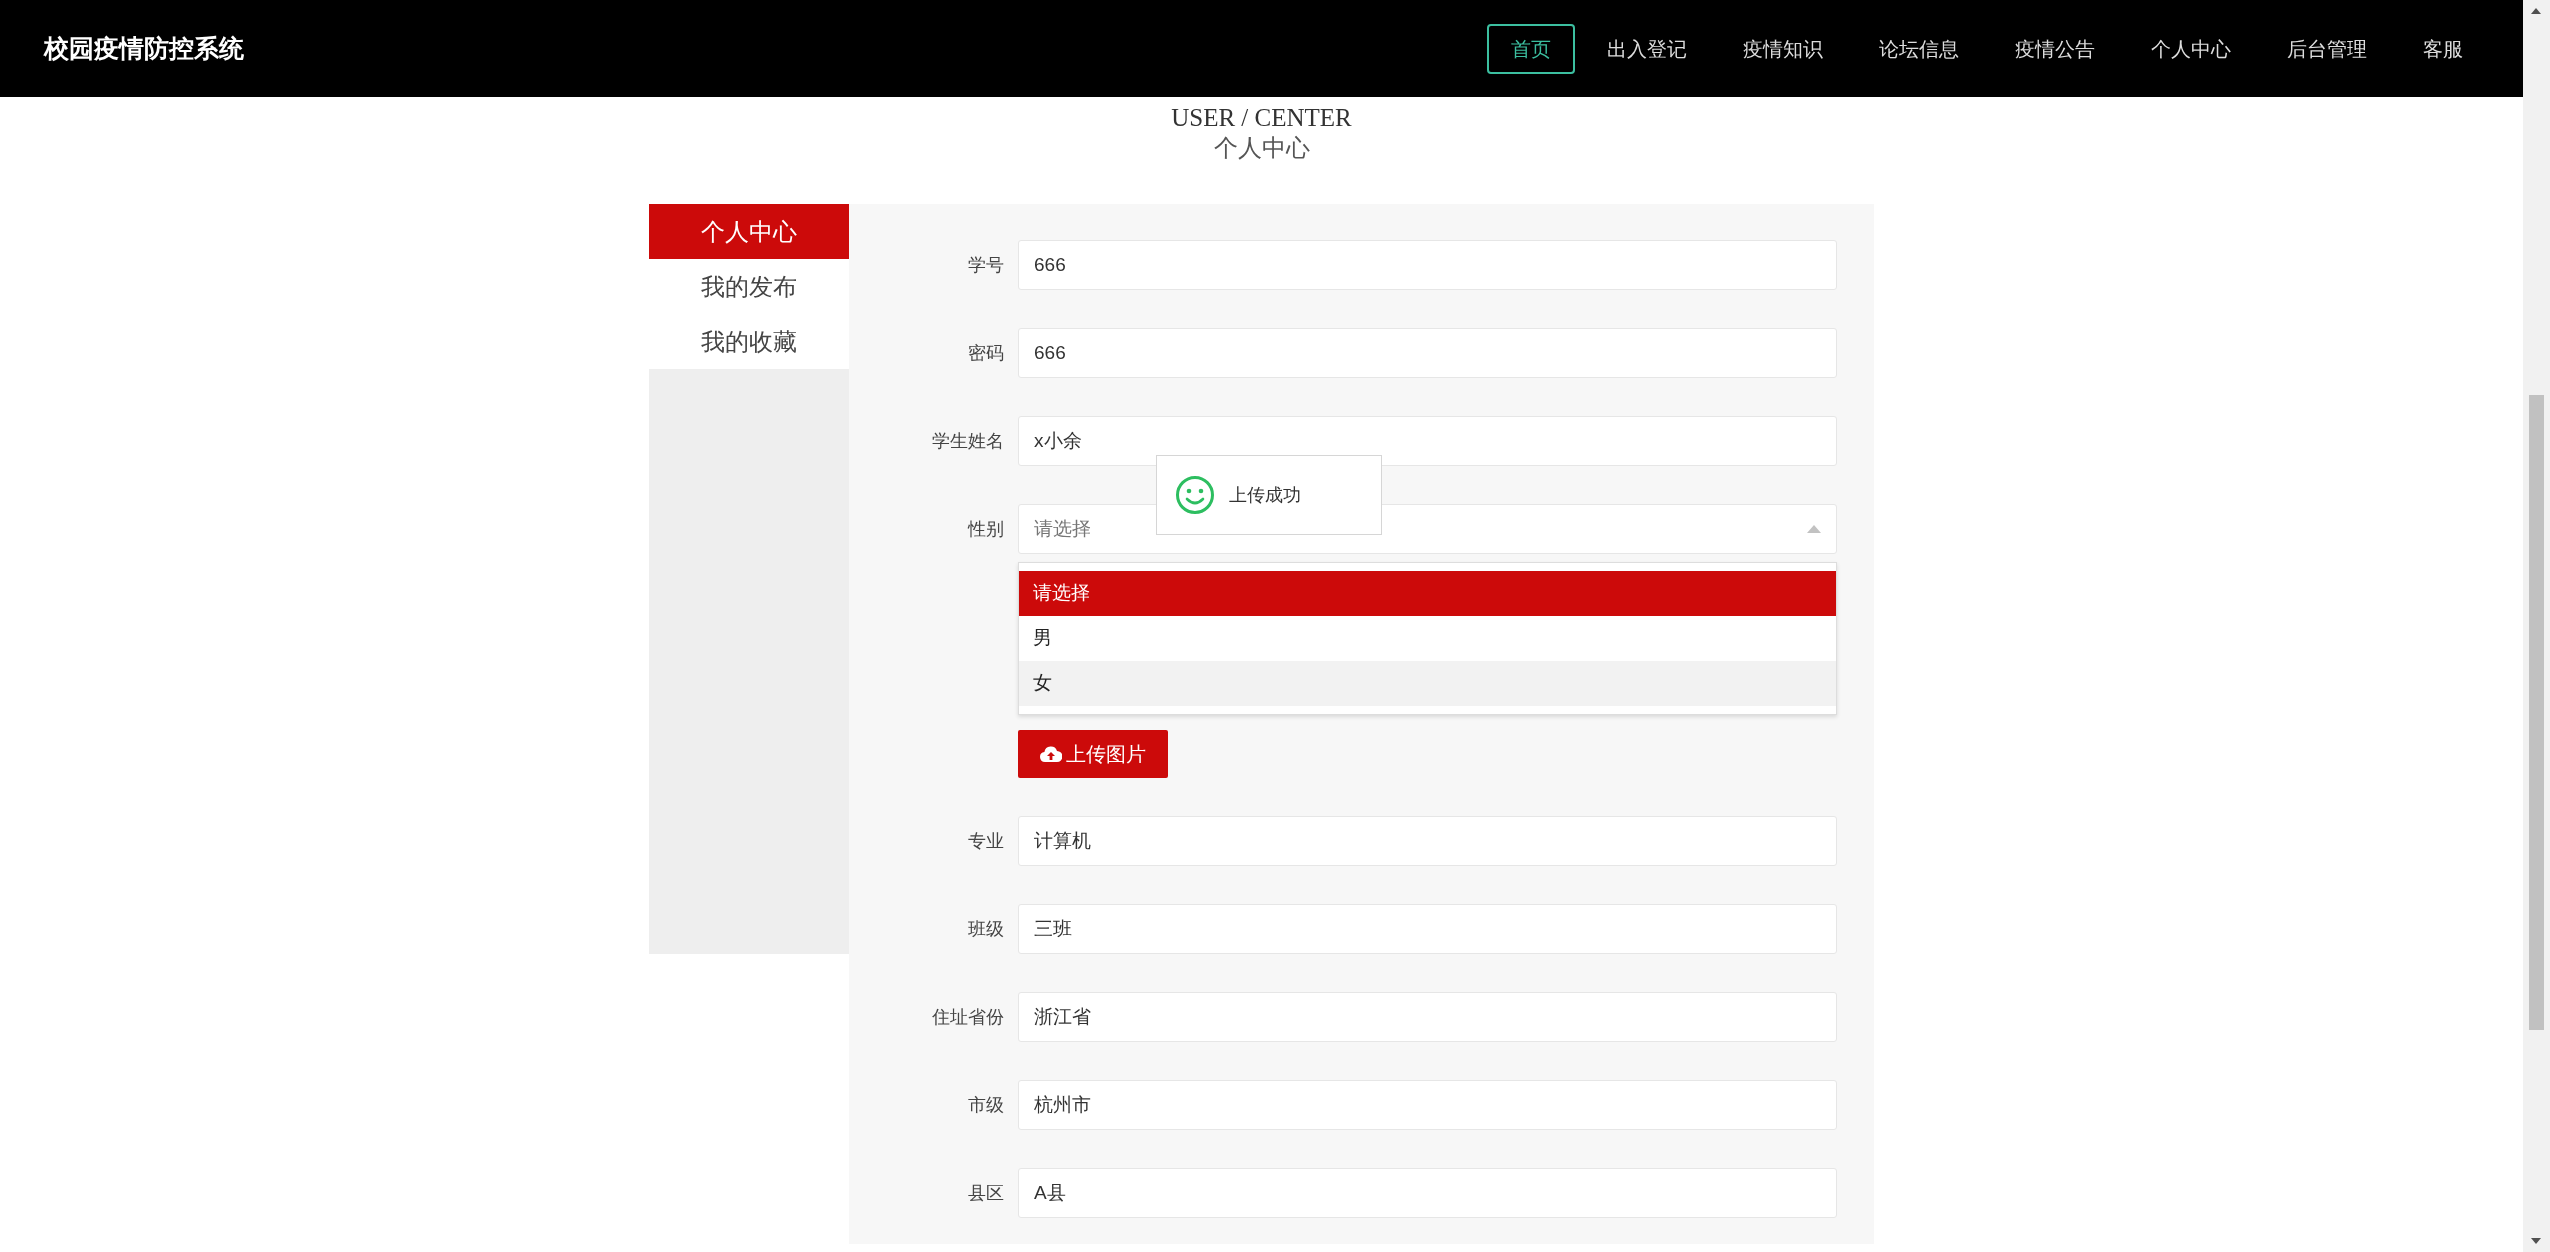  What do you see at coordinates (1531, 48) in the screenshot?
I see `nav-link: 首页` at bounding box center [1531, 48].